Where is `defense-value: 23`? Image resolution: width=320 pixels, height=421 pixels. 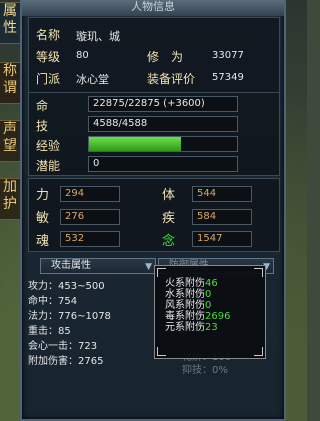 defense-value: 23 is located at coordinates (211, 327).